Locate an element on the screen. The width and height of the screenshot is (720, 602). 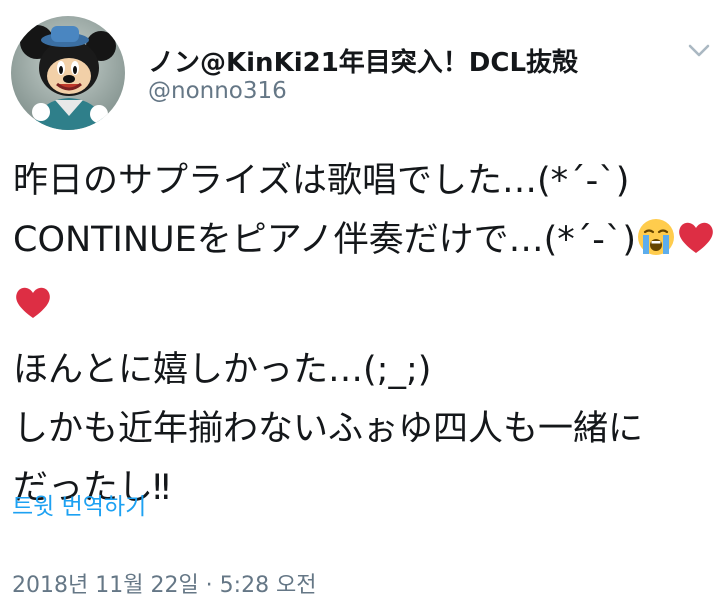
tweet-line: 昨日のサプライズは歌唱でした…(*´-`) is located at coordinates (321, 181).